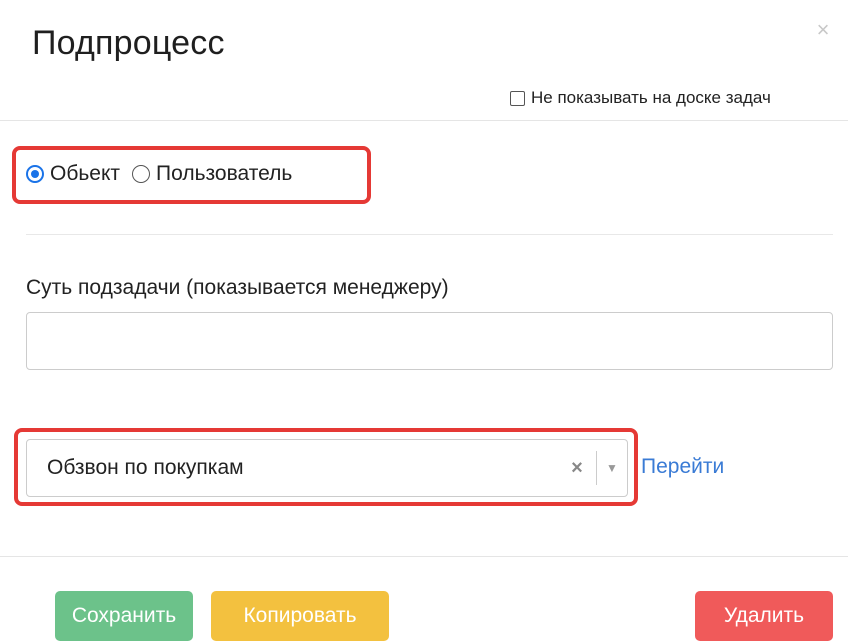  What do you see at coordinates (327, 468) in the screenshot?
I see `process-select: Обзвон по покупкам × ▼` at bounding box center [327, 468].